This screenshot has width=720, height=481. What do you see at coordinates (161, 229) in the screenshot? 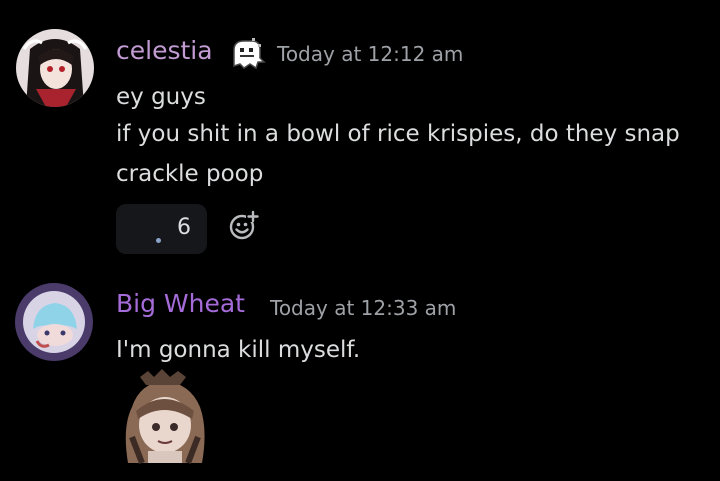
I see `reaction-button: 6` at bounding box center [161, 229].